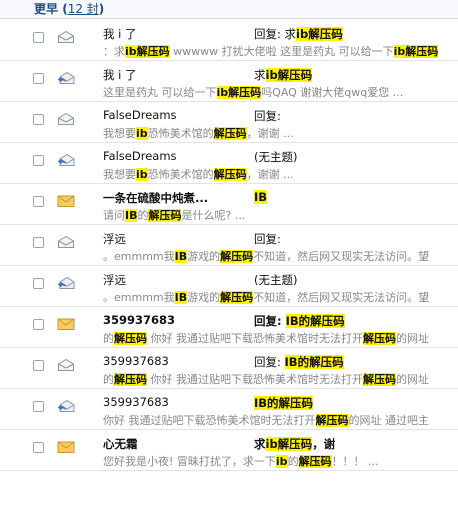 Image resolution: width=458 pixels, height=520 pixels. I want to click on section-header-earlier: 更早 (12 封), so click(229, 9).